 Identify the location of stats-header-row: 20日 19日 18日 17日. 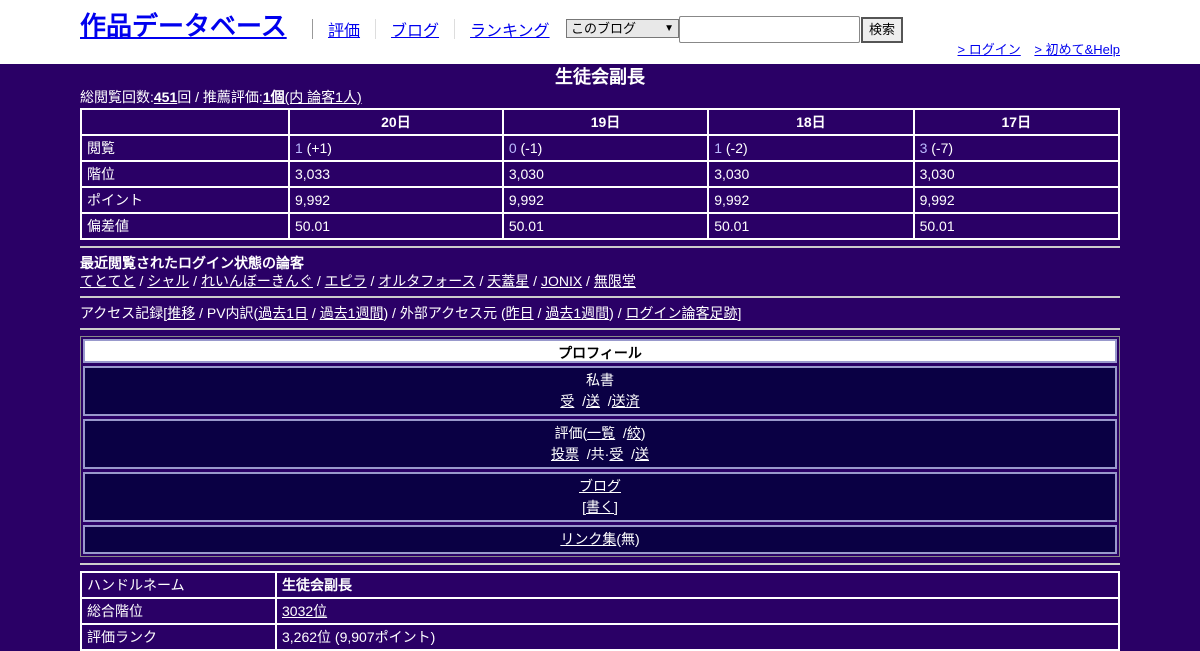
(600, 122).